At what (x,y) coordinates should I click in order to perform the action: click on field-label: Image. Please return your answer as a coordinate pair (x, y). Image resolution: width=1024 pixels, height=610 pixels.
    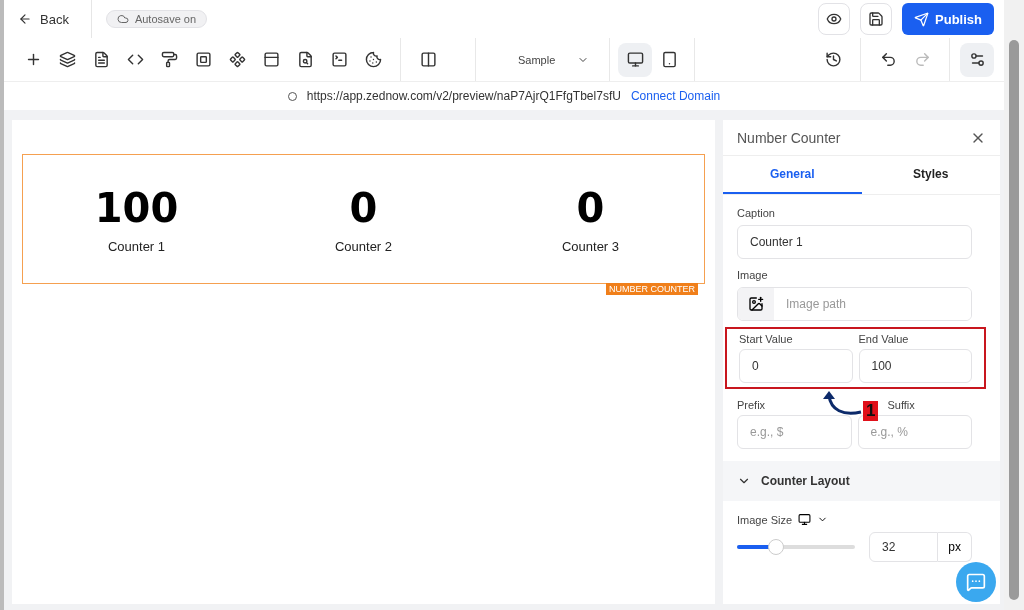
    Looking at the image, I should click on (753, 275).